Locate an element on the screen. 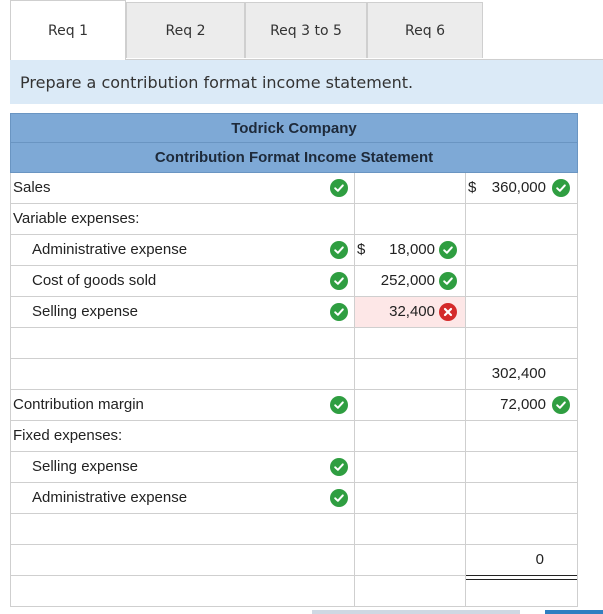  company-name: Todrick Company is located at coordinates (294, 128).